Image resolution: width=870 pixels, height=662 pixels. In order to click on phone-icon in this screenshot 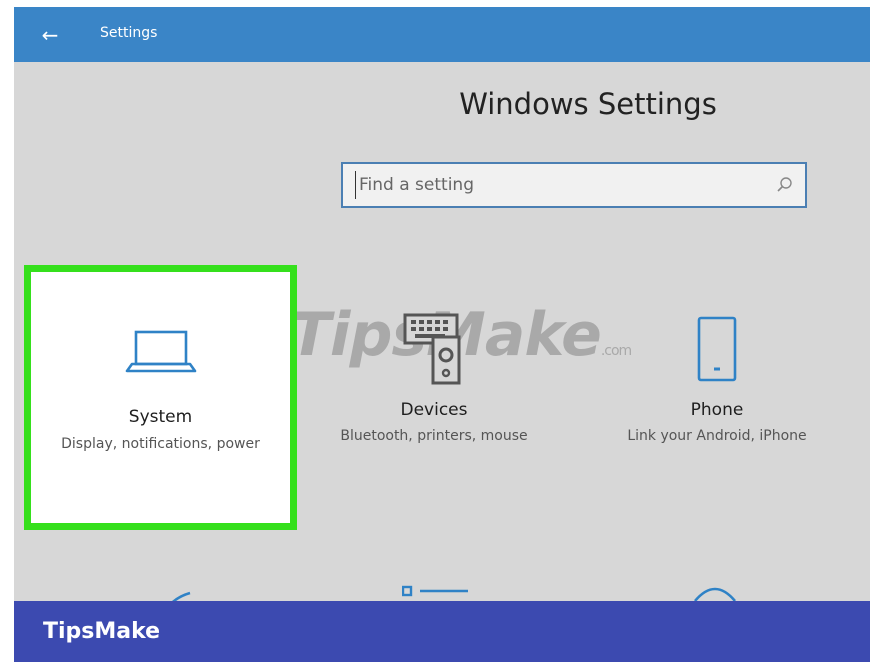, I will do `click(717, 349)`.